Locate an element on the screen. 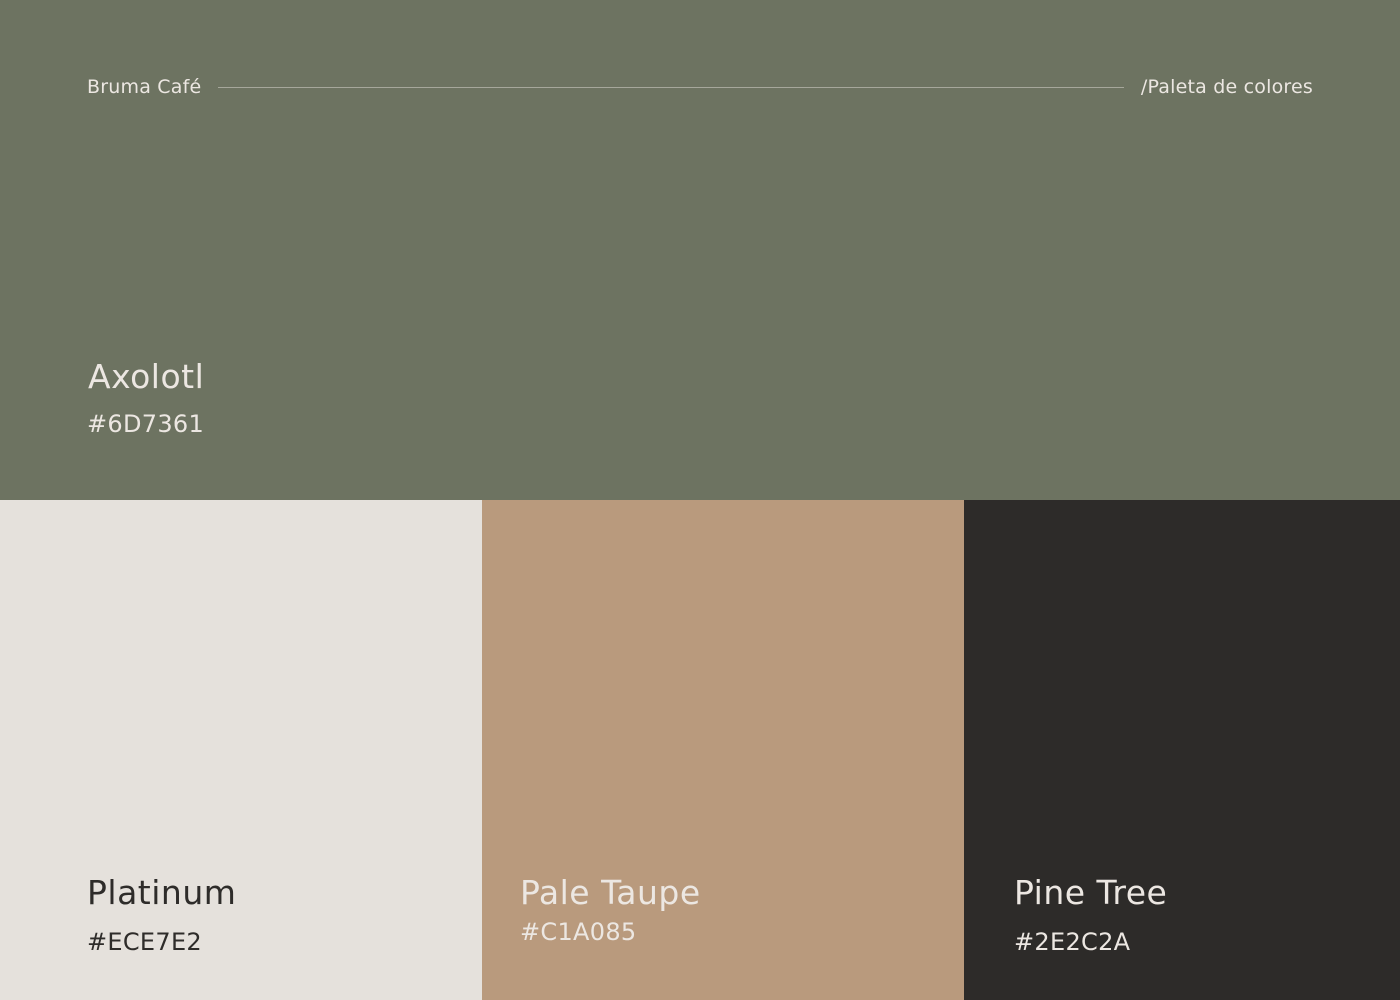 Image resolution: width=1400 pixels, height=1000 pixels. swatch-hex-code: #6D7361 is located at coordinates (146, 424).